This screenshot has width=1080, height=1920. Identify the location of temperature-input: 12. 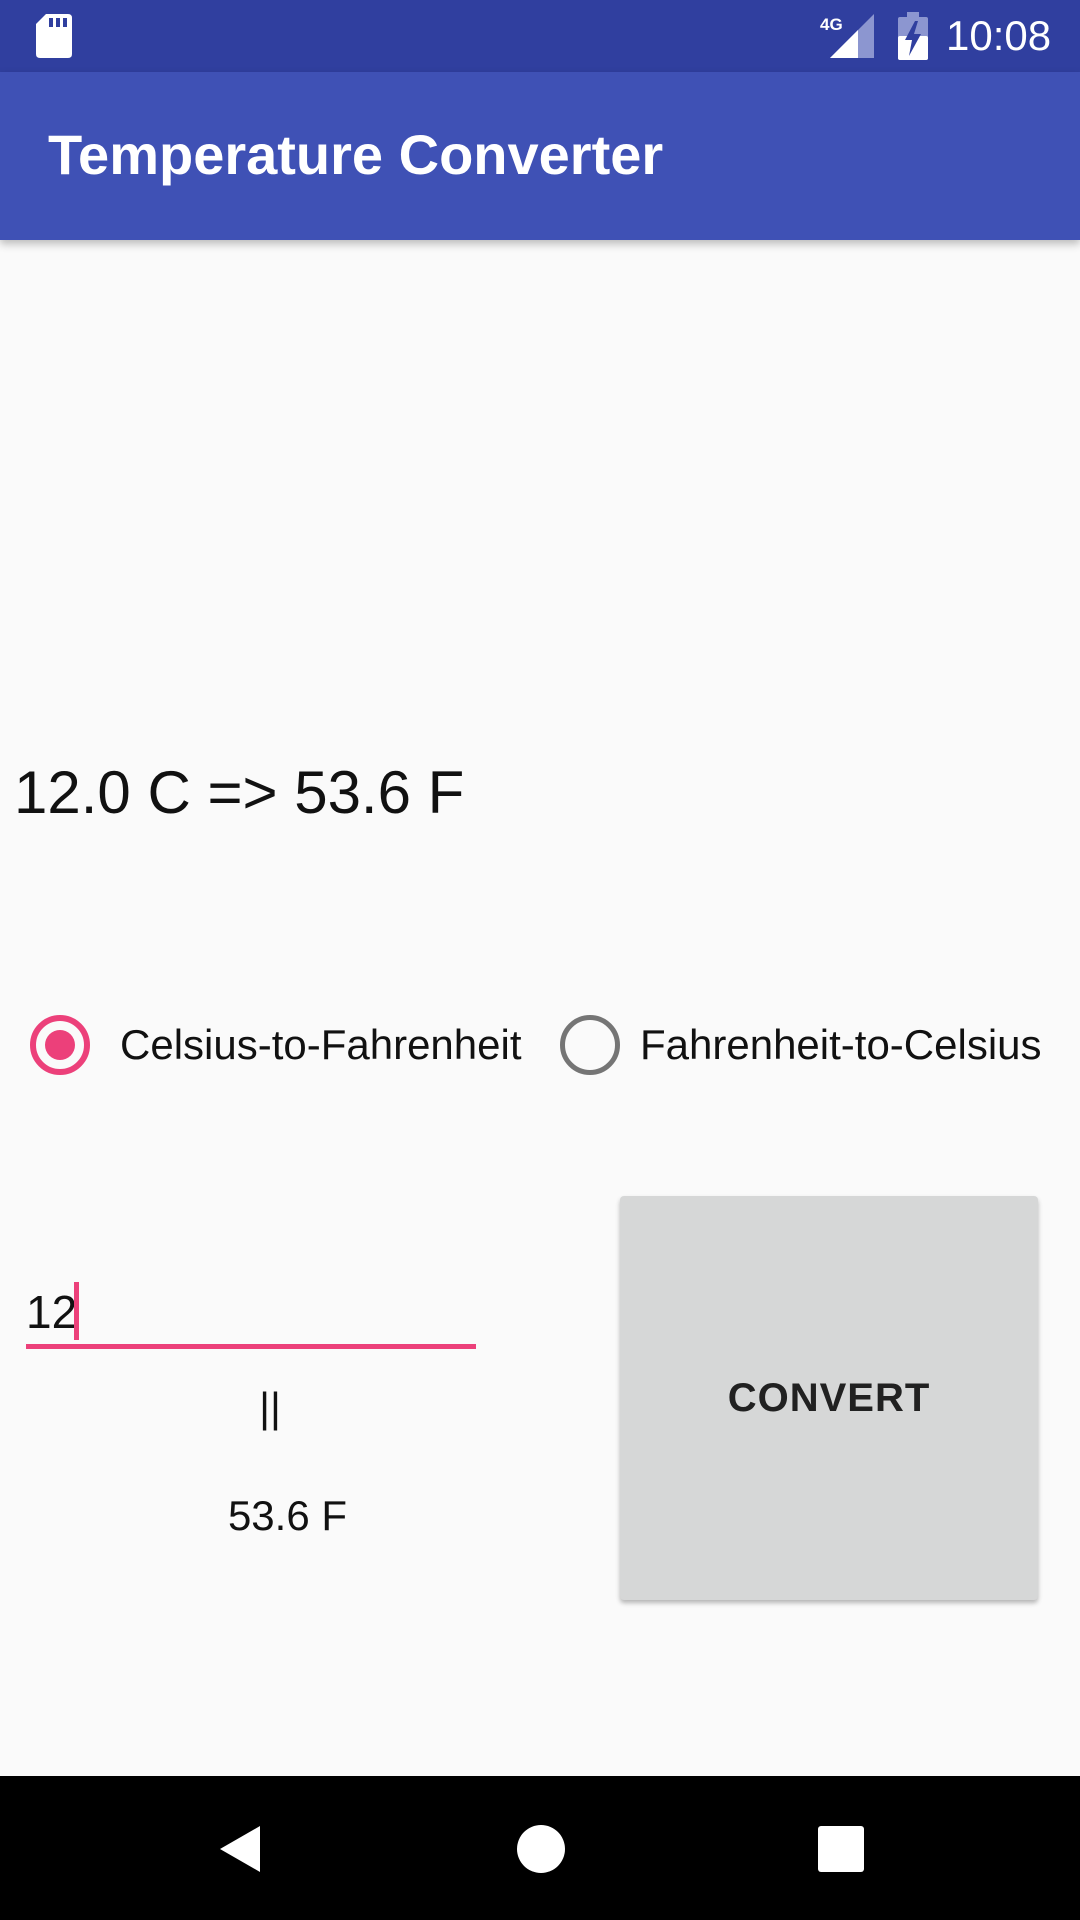
(251, 1315).